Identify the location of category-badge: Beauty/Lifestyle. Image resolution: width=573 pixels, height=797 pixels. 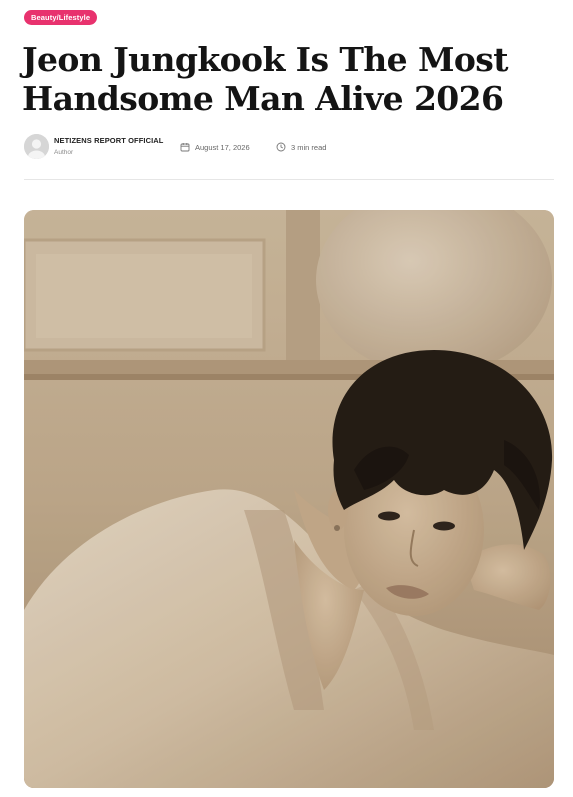
(61, 17).